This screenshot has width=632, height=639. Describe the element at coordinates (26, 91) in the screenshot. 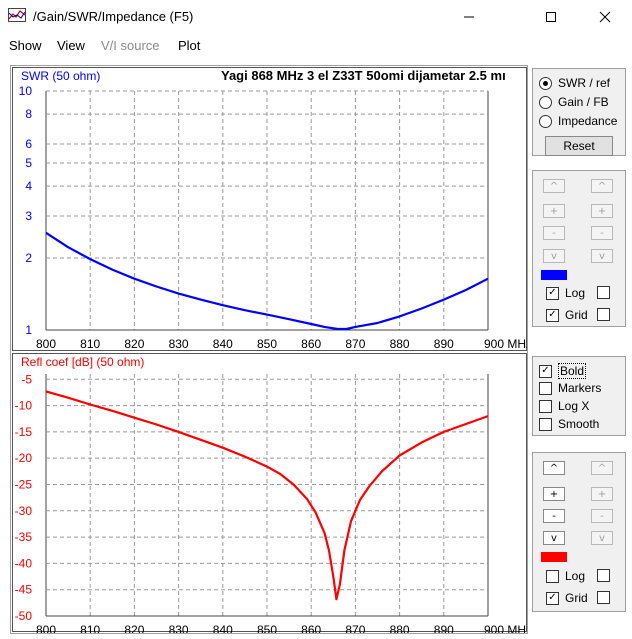

I see `swr-y-tick-label: 10` at that location.